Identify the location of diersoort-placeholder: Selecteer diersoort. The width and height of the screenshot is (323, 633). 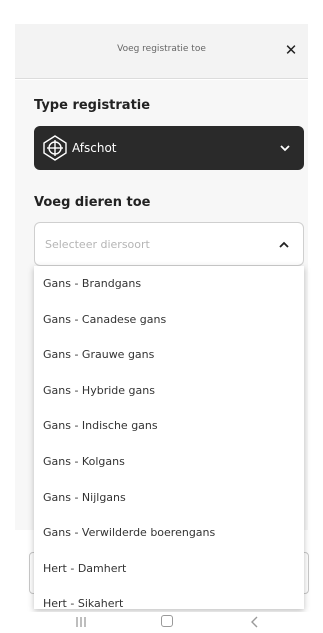
(97, 244).